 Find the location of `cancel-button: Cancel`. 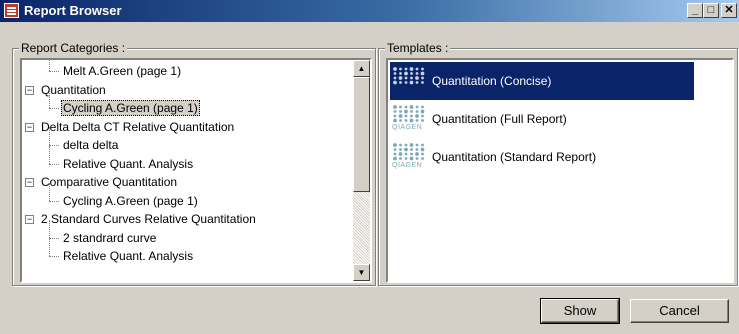

cancel-button: Cancel is located at coordinates (679, 311).